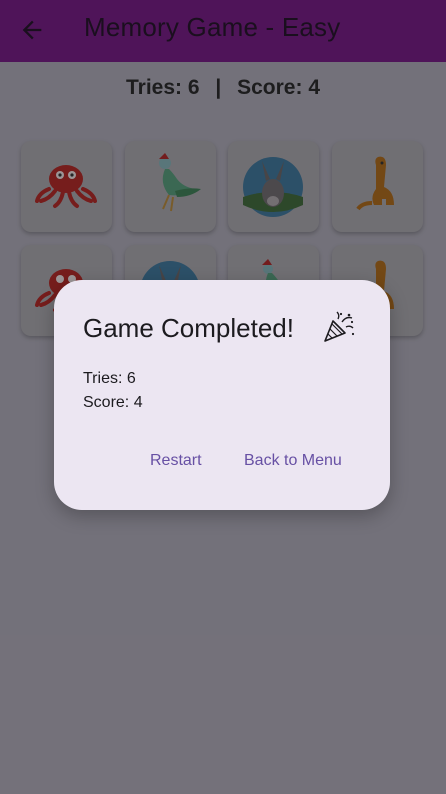  I want to click on dialog-score: Score: 4, so click(113, 402).